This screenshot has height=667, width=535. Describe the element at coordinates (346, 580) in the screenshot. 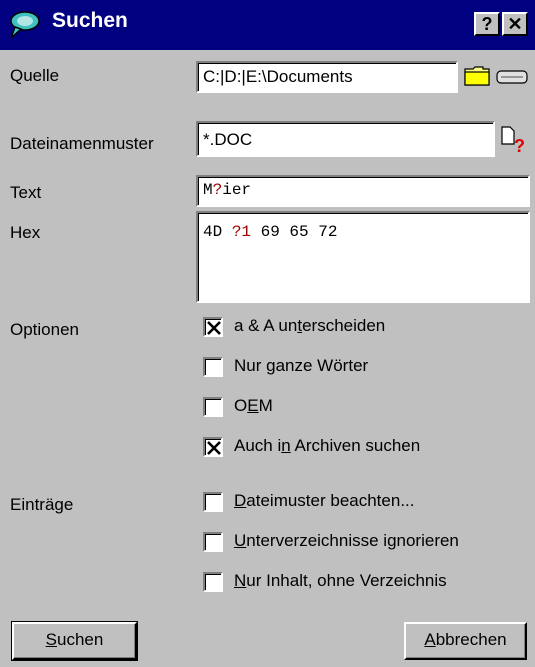

I see `entry-text-post: ur Inhalt, ohne Verzeichnis` at that location.